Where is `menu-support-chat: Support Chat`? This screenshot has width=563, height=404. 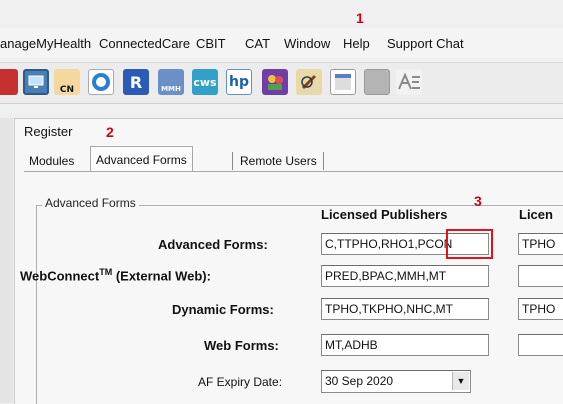 menu-support-chat: Support Chat is located at coordinates (425, 43).